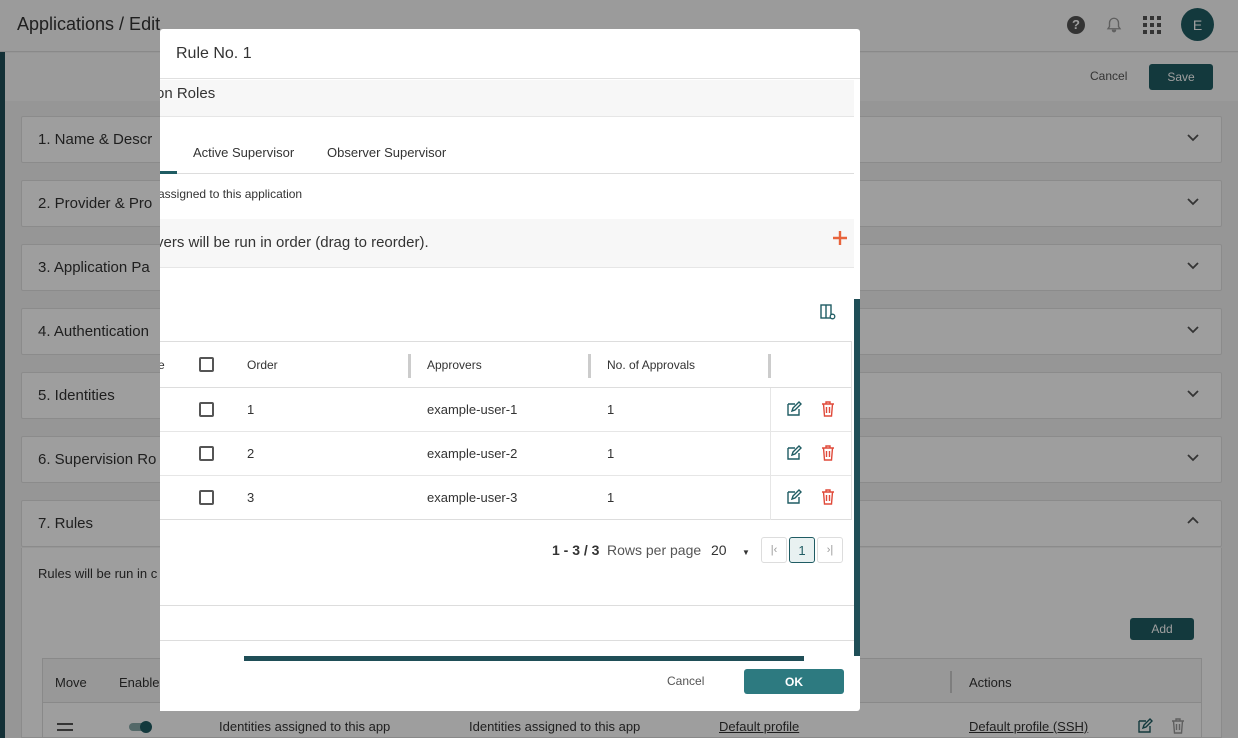 This screenshot has height=738, width=1238. What do you see at coordinates (454, 365) in the screenshot?
I see `header-approvers: Approvers` at bounding box center [454, 365].